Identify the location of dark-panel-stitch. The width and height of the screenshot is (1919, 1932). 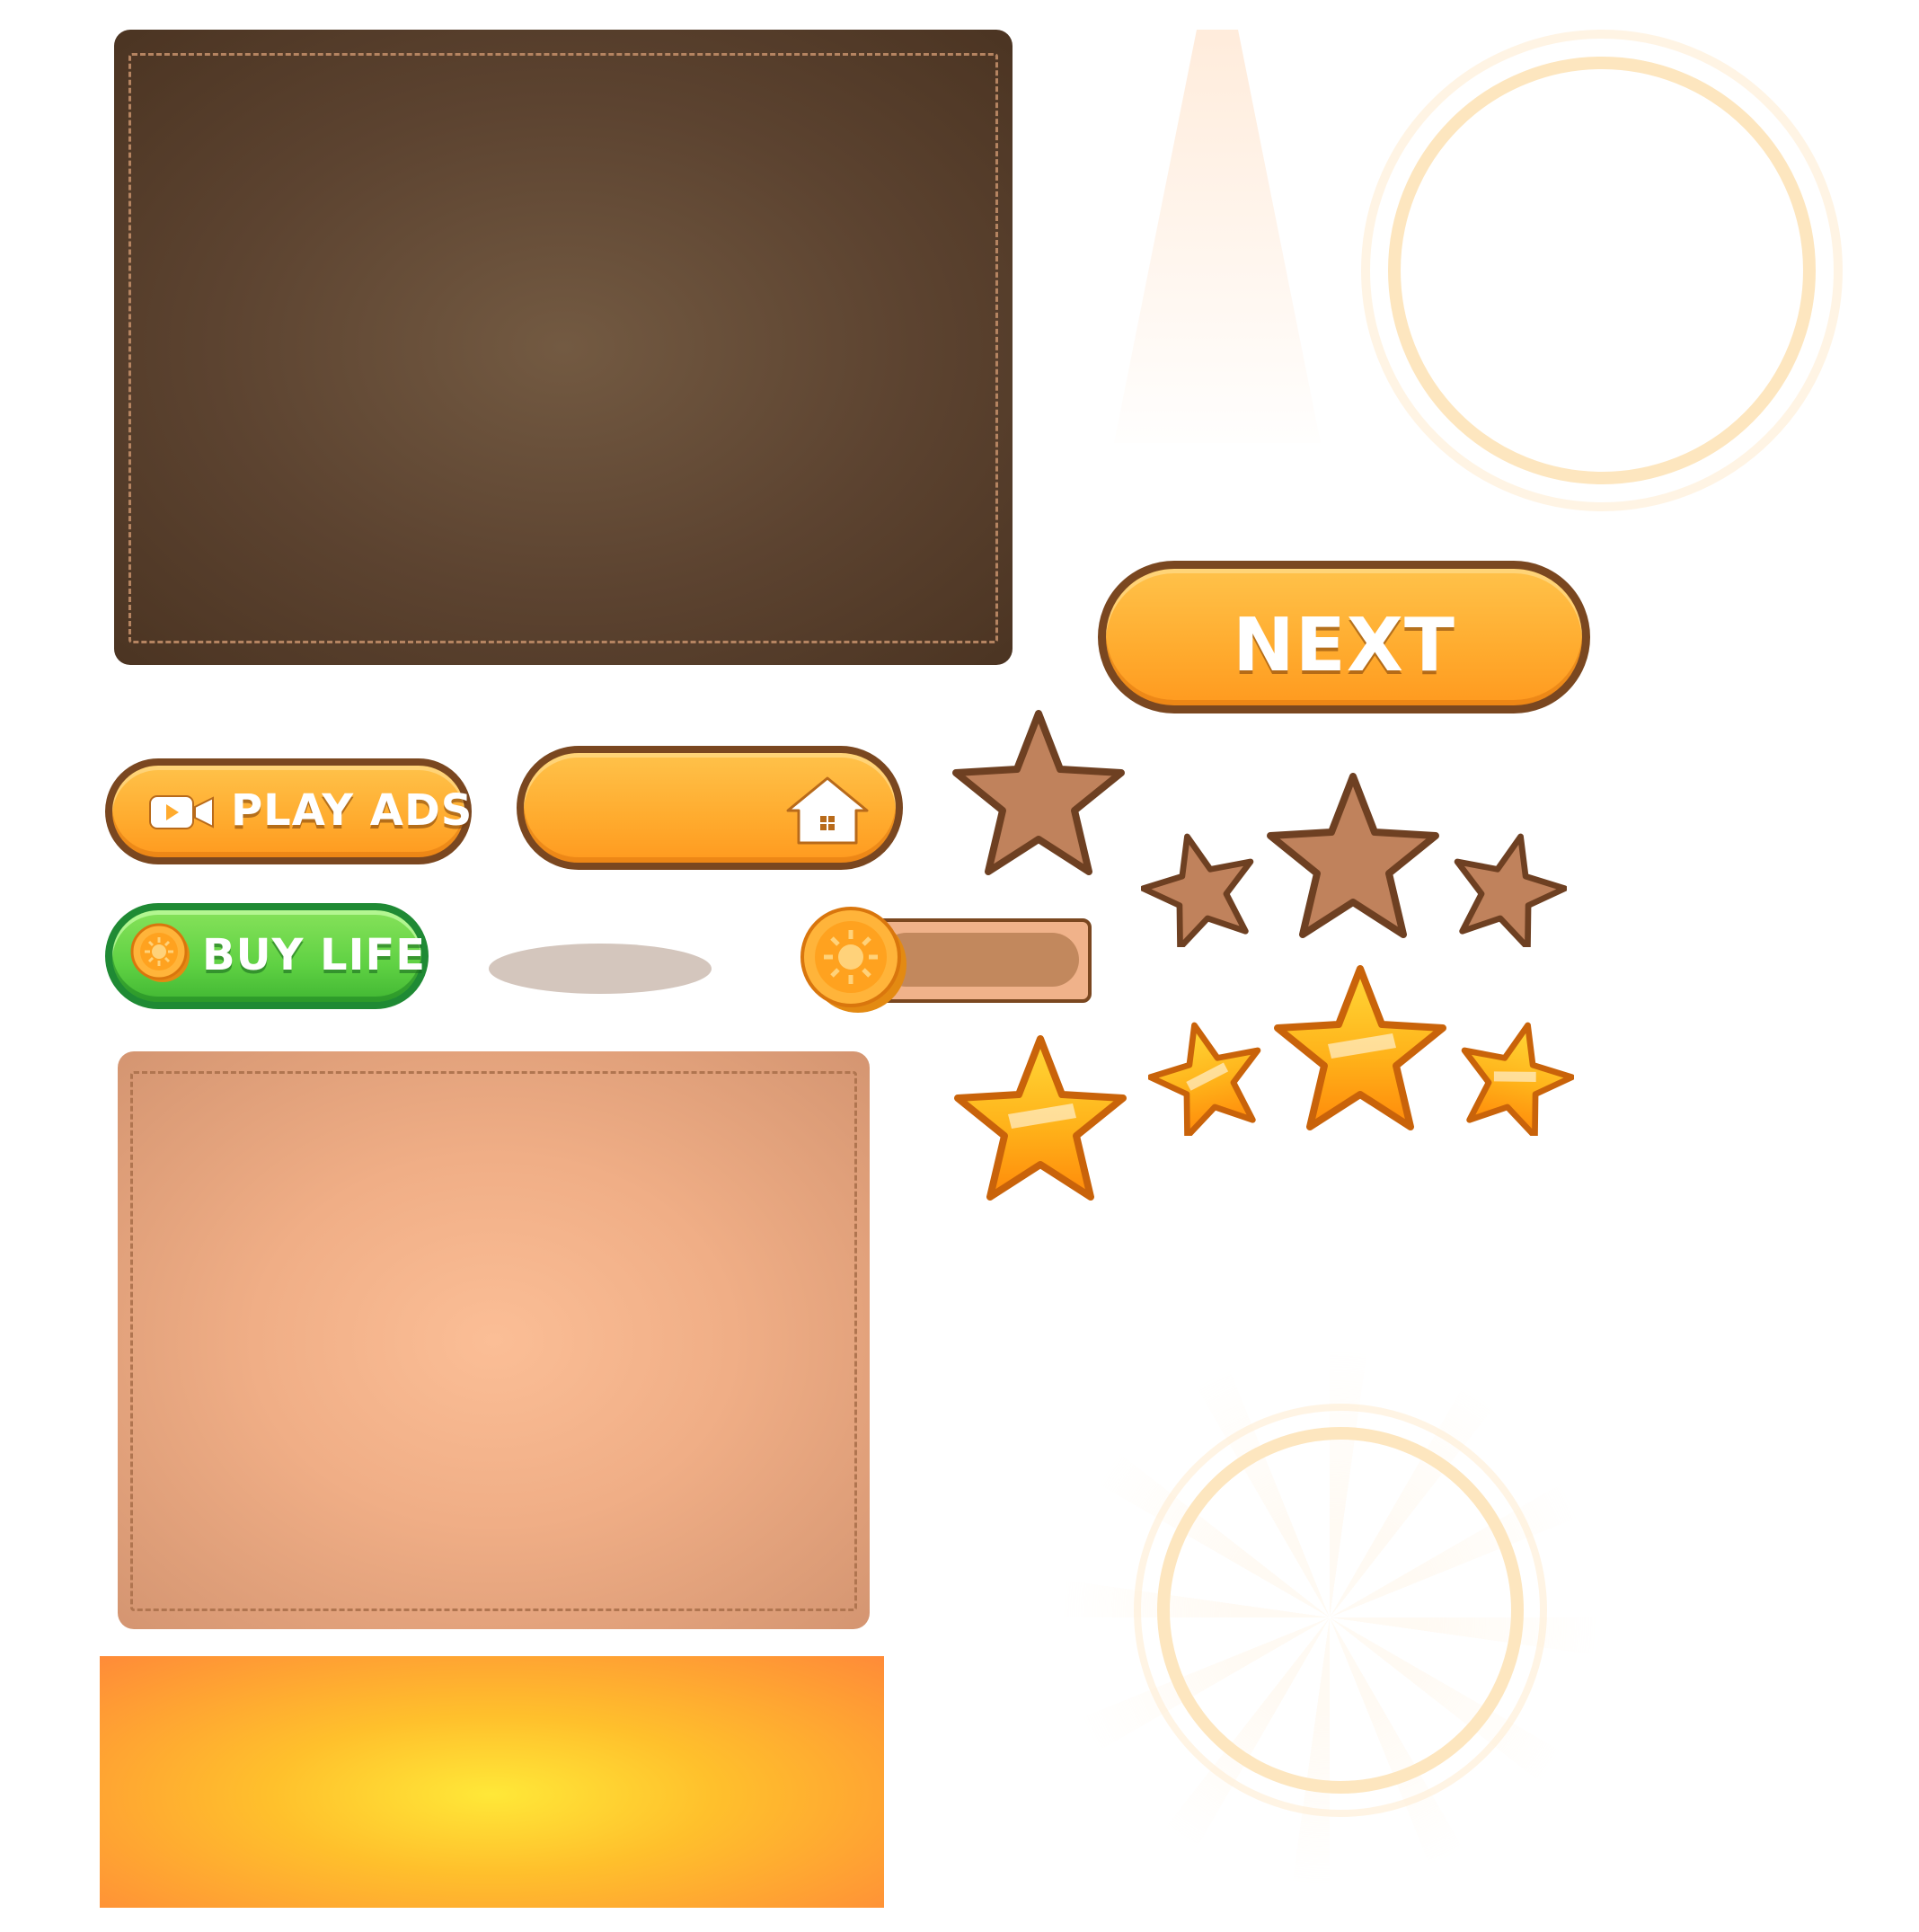
(563, 348).